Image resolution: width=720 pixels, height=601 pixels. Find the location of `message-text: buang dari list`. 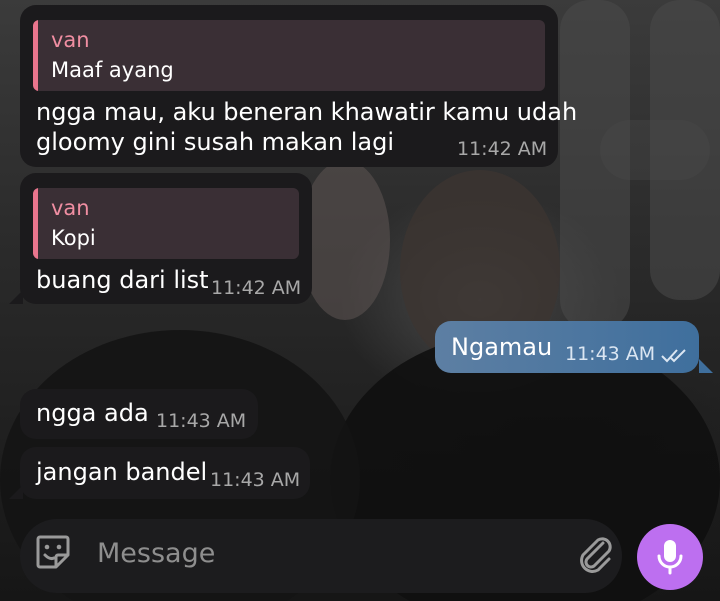

message-text: buang dari list is located at coordinates (122, 280).